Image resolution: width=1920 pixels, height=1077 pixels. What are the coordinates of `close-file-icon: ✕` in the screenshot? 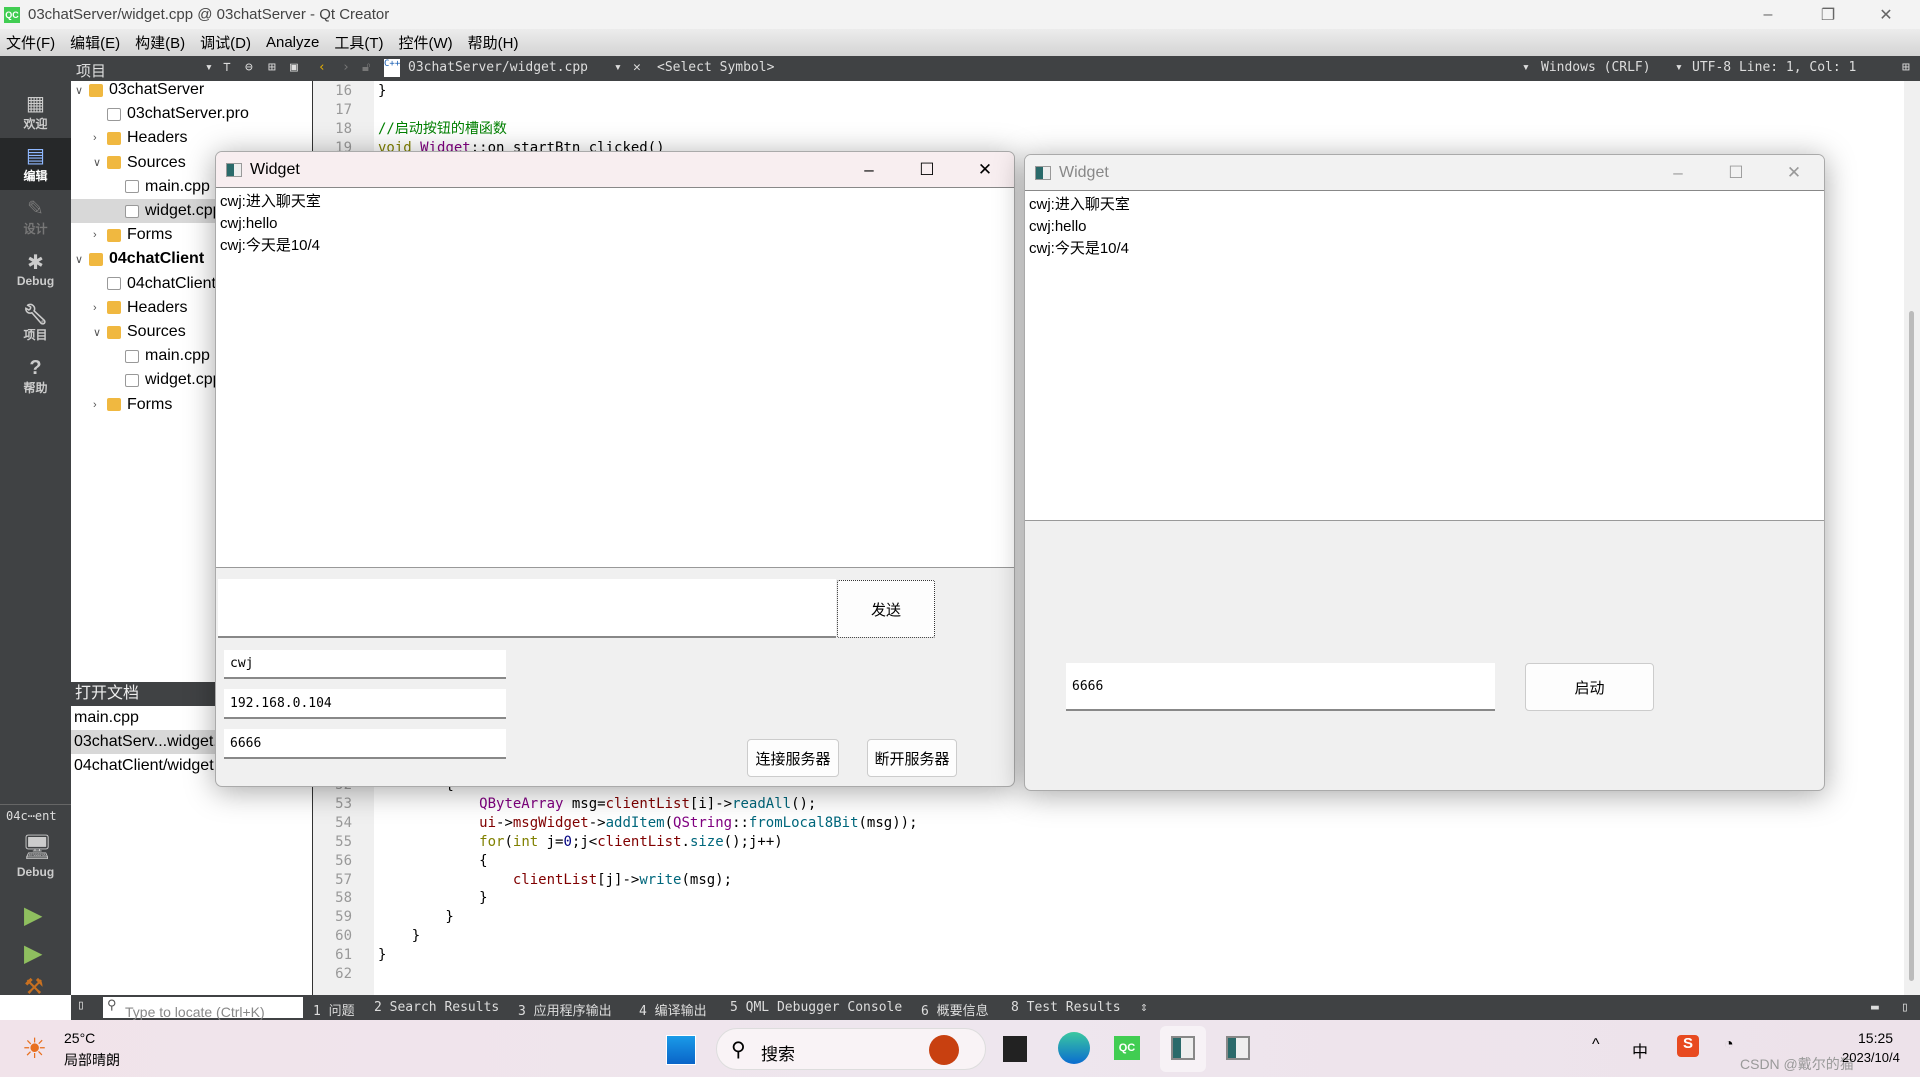 It's located at (637, 67).